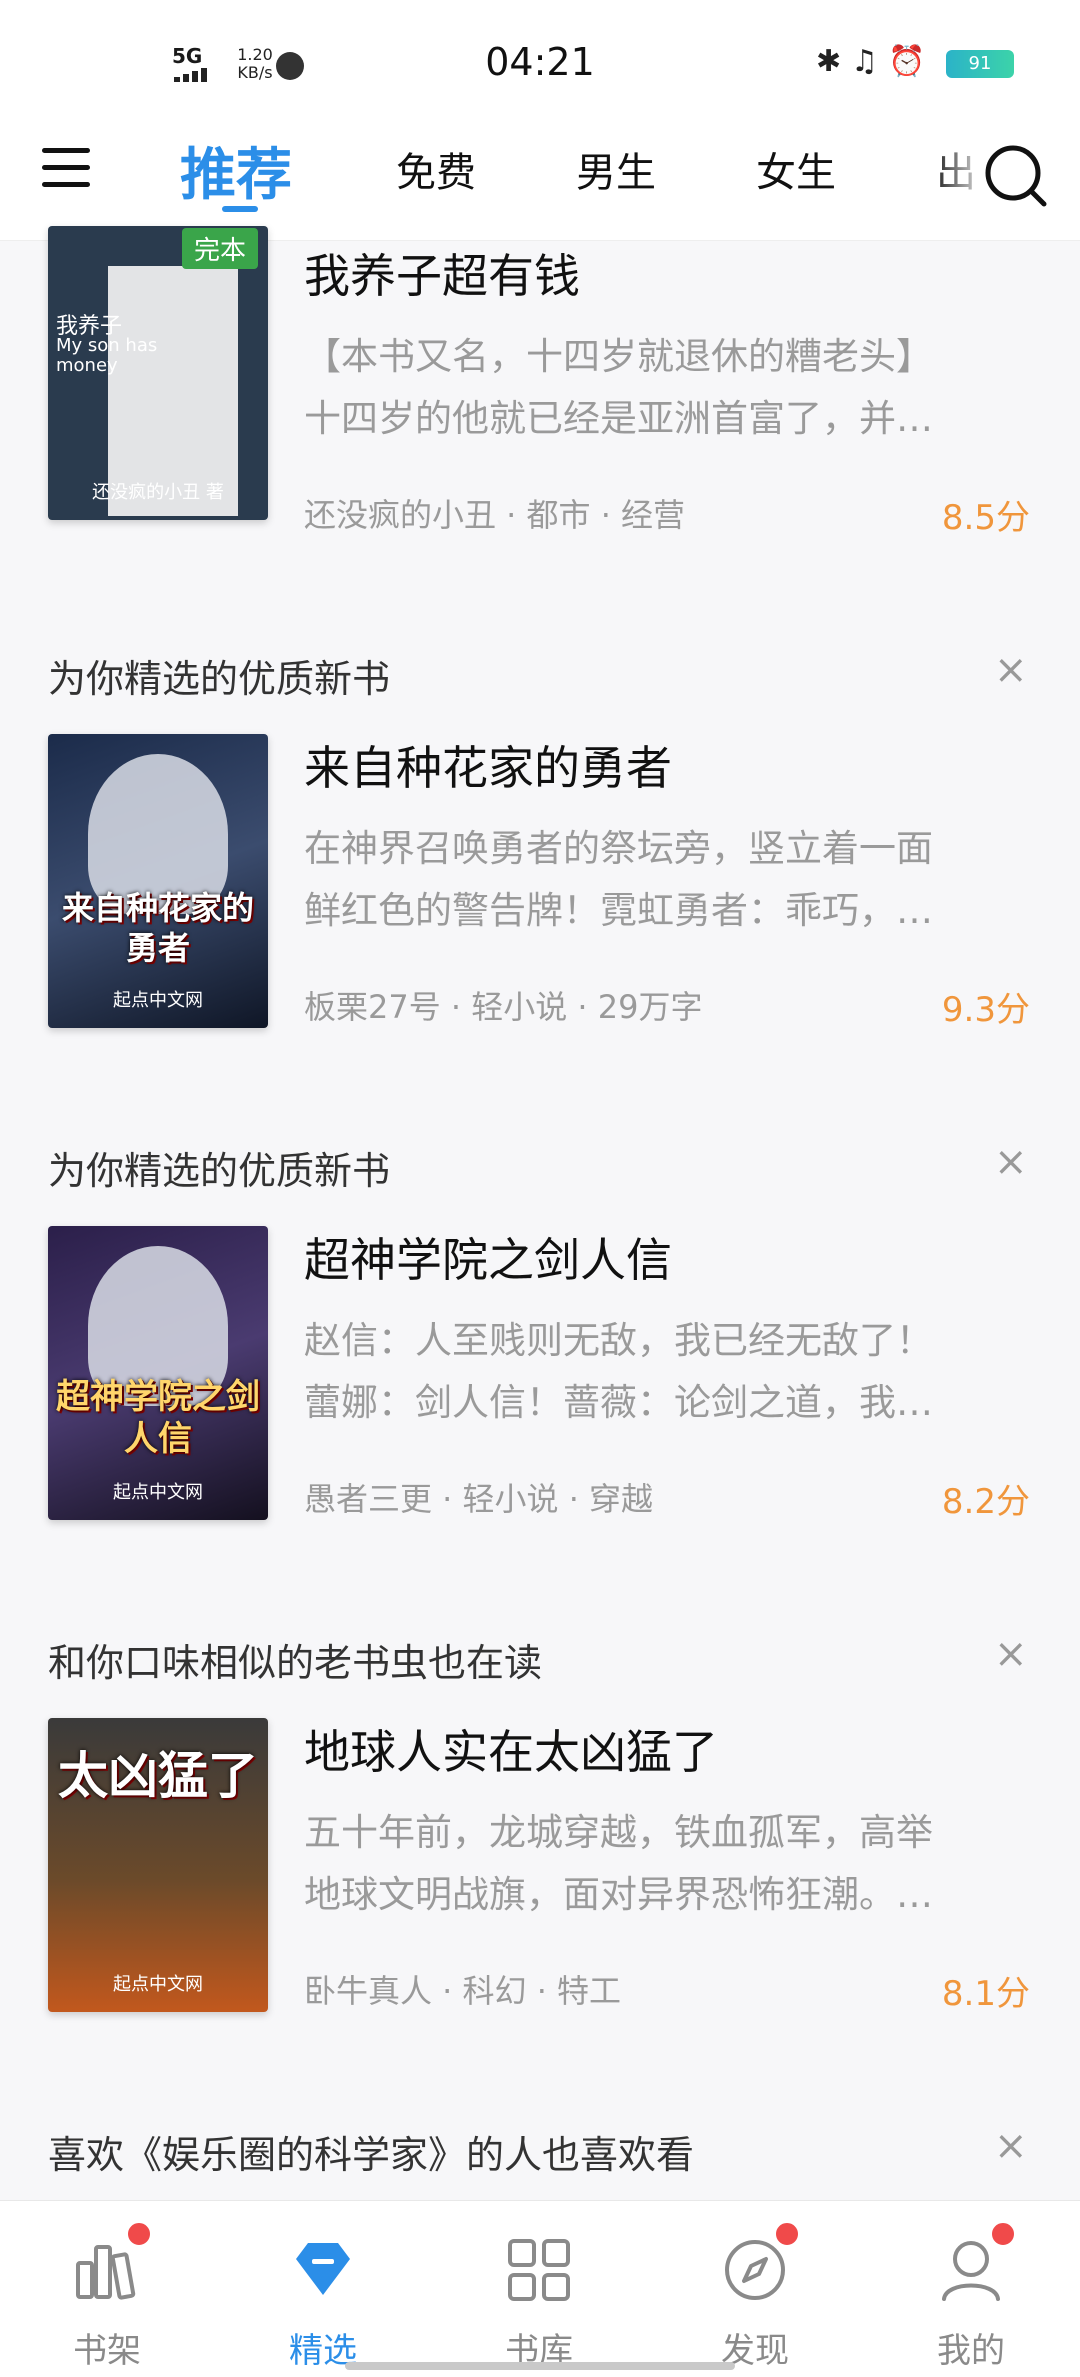  I want to click on complete-badge: 完本, so click(219, 248).